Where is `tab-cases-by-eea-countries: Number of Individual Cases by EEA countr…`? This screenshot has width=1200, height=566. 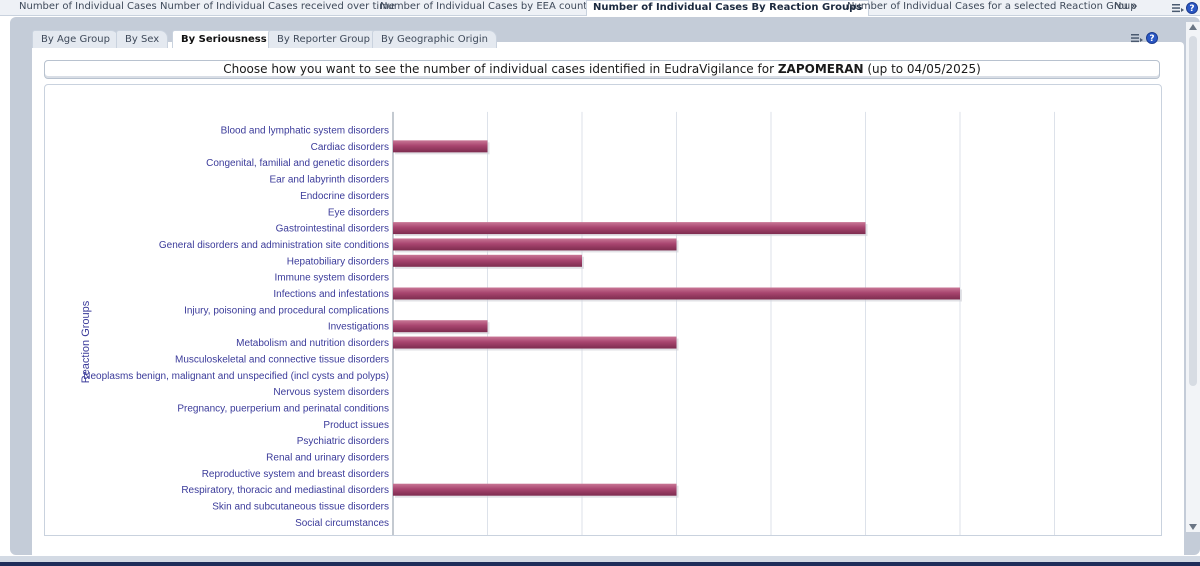 tab-cases-by-eea-countries: Number of Individual Cases by EEA countr… is located at coordinates (492, 7).